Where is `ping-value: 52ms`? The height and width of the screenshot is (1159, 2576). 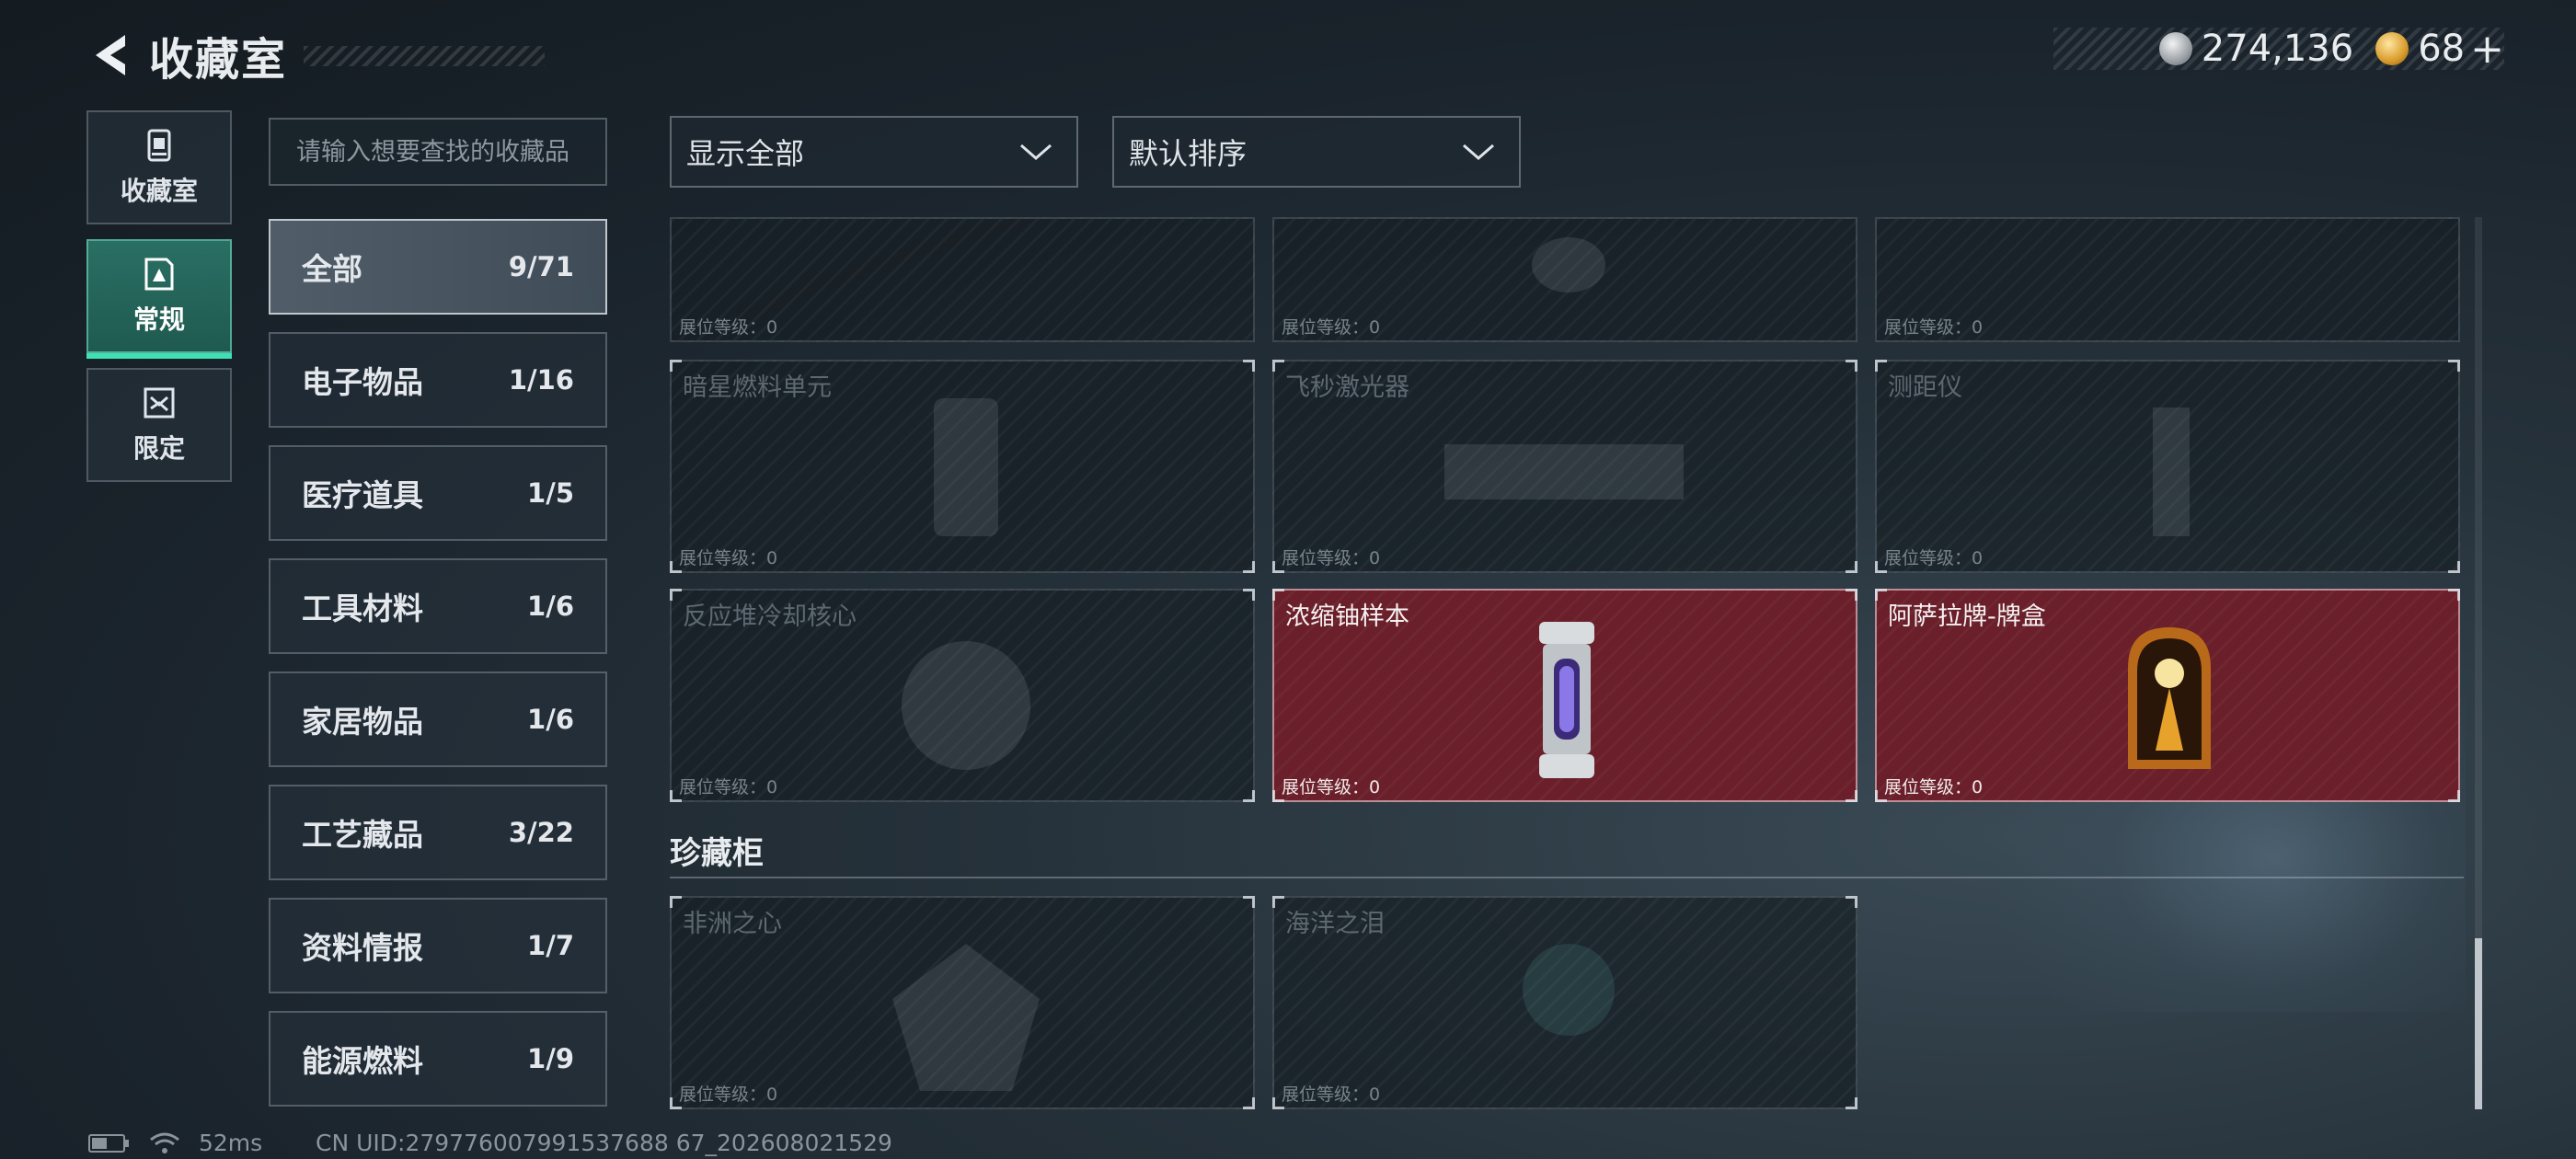 ping-value: 52ms is located at coordinates (231, 1143).